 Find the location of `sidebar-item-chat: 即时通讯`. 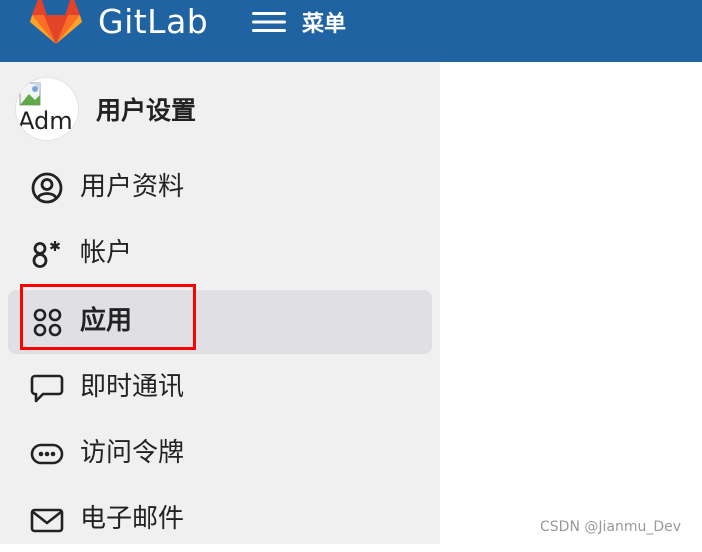

sidebar-item-chat: 即时通讯 is located at coordinates (220, 388).